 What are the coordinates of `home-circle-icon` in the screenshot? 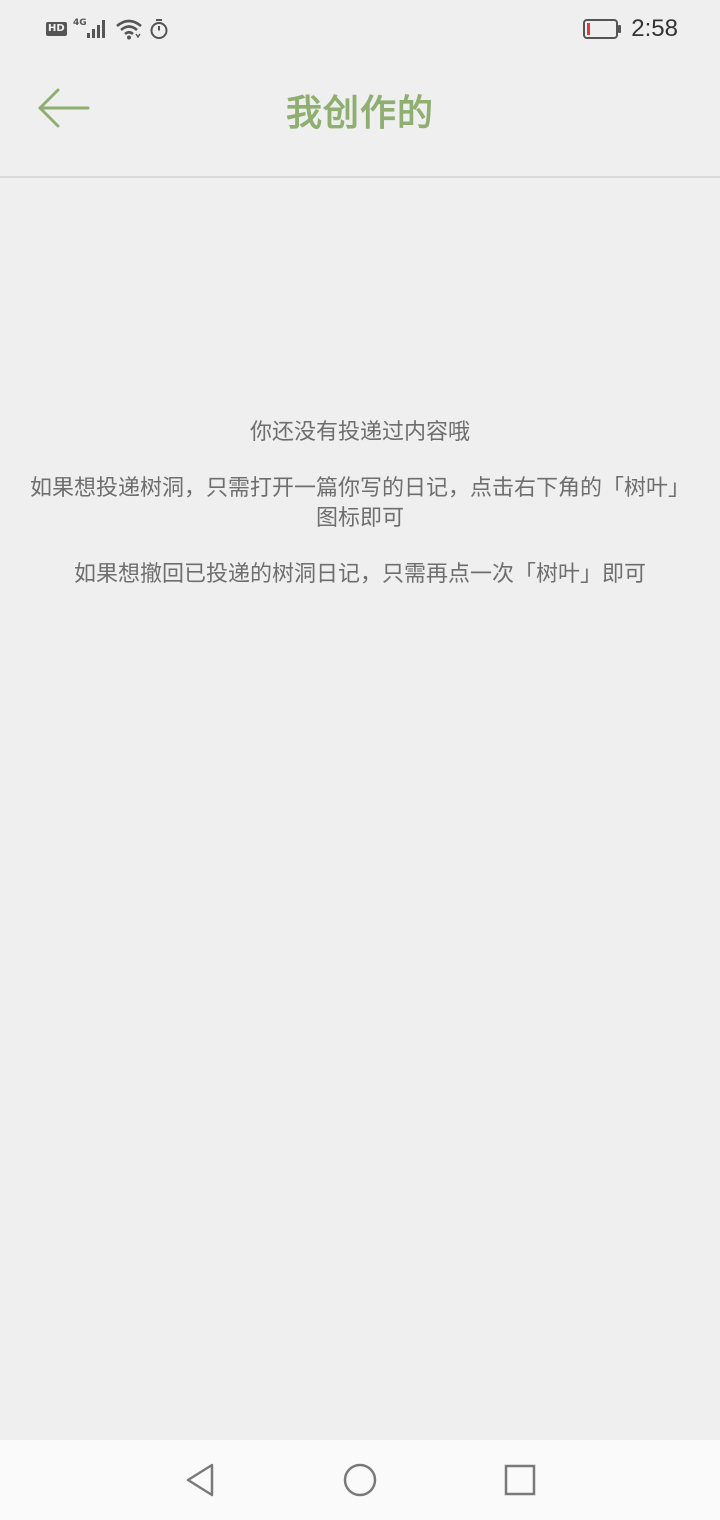 It's located at (360, 1480).